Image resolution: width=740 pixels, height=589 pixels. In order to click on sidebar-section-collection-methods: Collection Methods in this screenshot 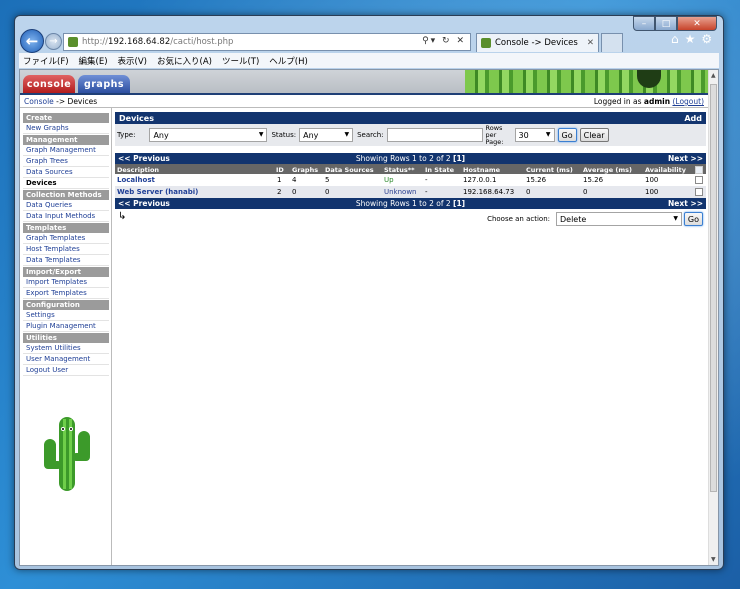, I will do `click(66, 195)`.